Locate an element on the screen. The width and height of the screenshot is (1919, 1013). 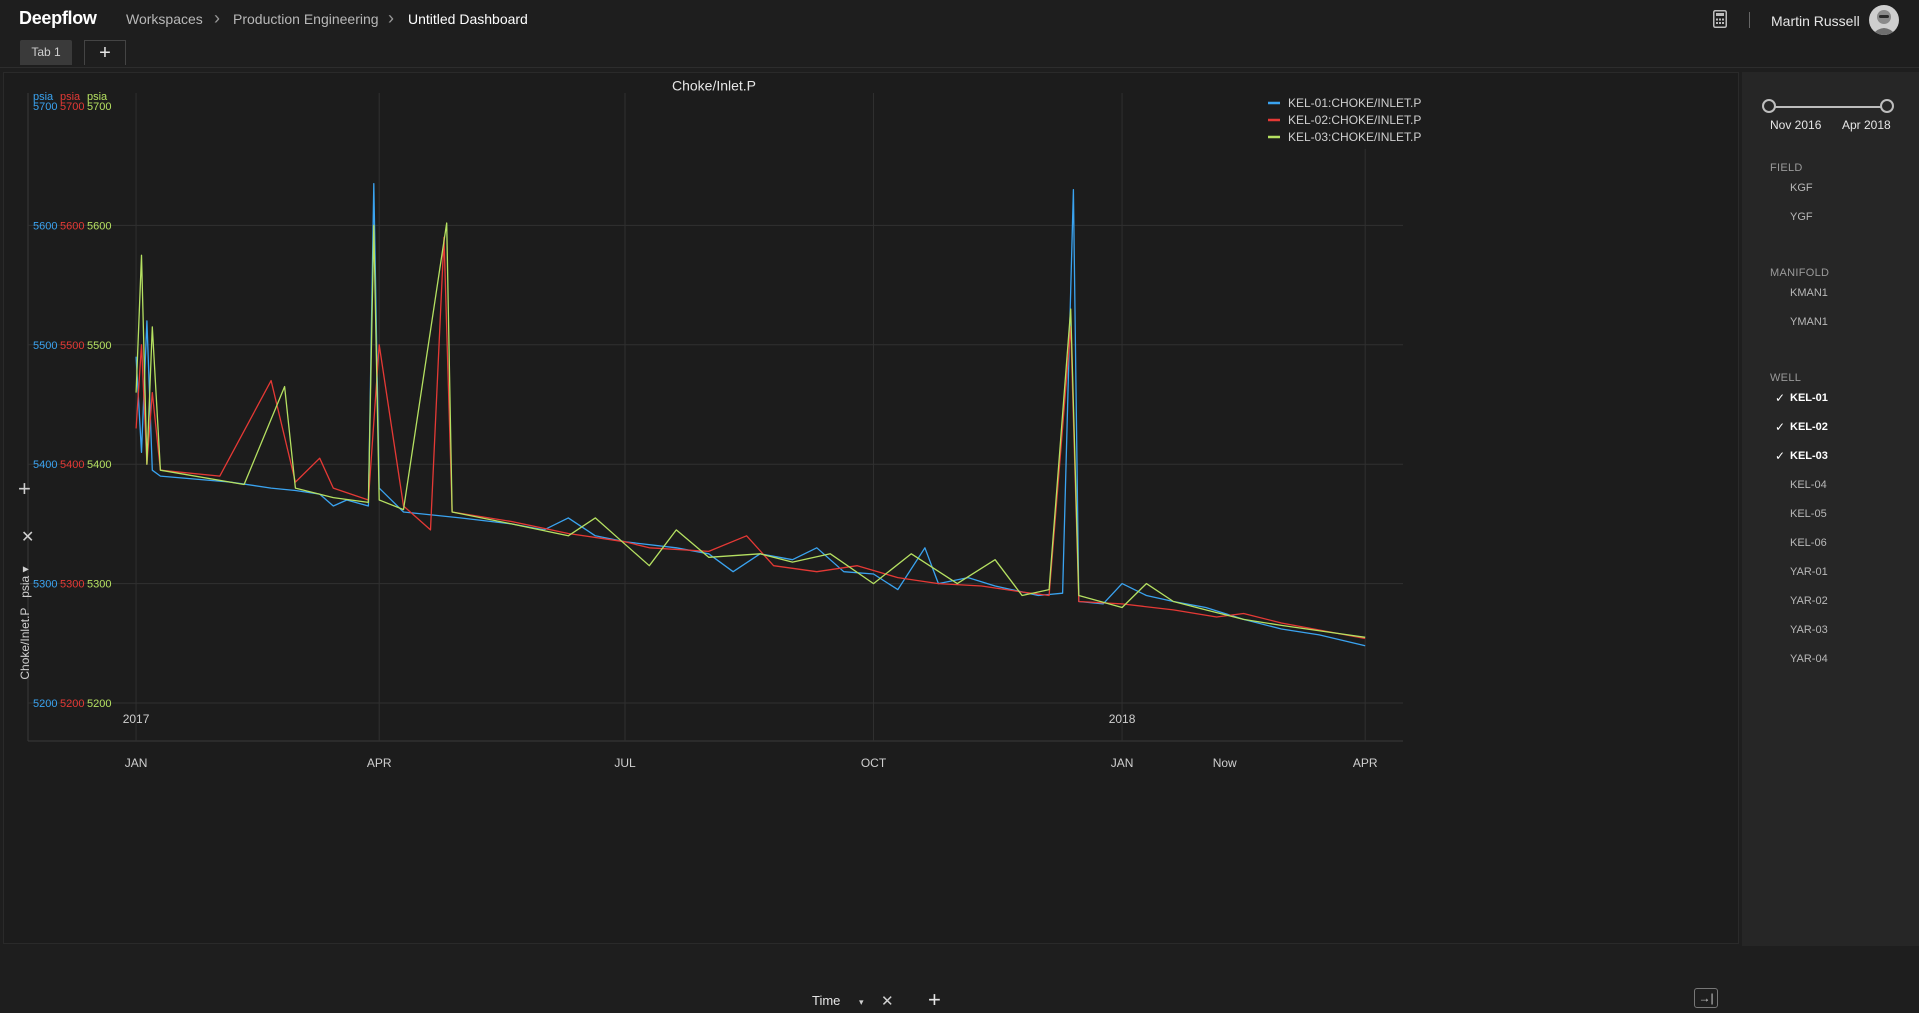
legend-label: KEL-02:CHOKE/INLET.P is located at coordinates (1354, 120).